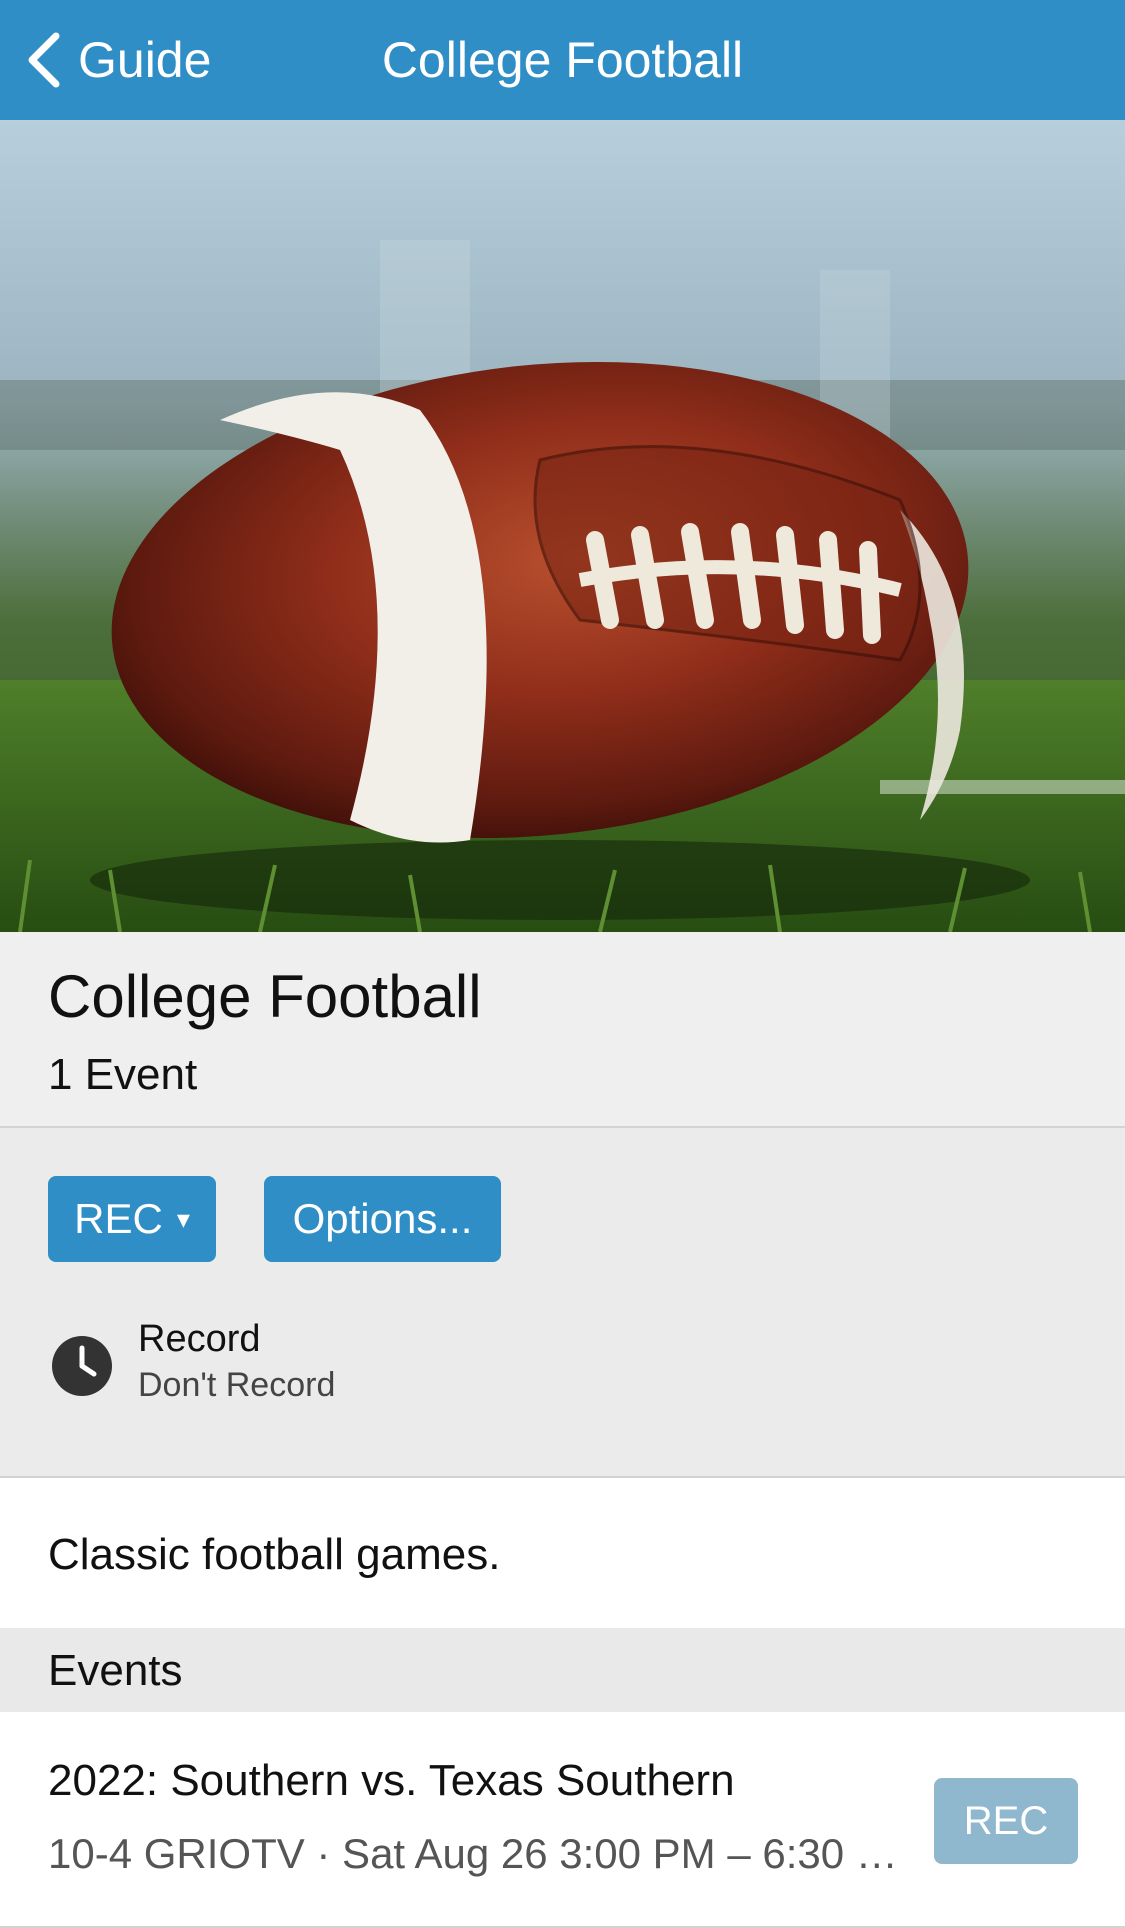 The width and height of the screenshot is (1125, 1928). I want to click on back-button: Guide, so click(117, 60).